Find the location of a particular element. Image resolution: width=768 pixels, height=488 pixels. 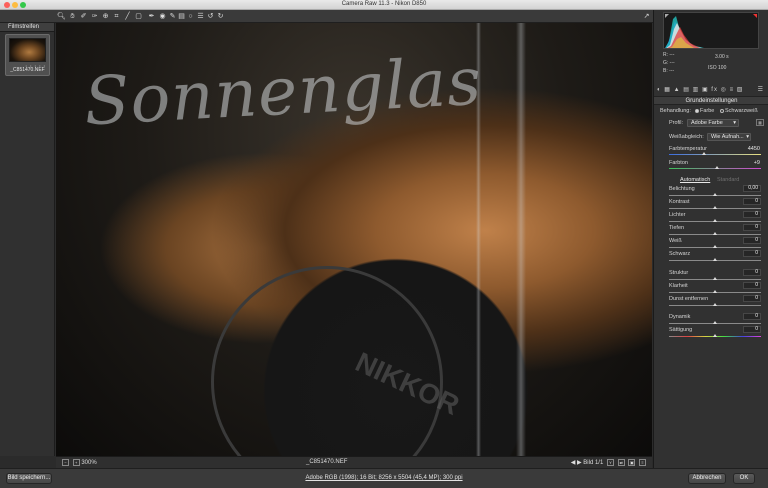

tab-calibration-icon: ◎ is located at coordinates (724, 90).